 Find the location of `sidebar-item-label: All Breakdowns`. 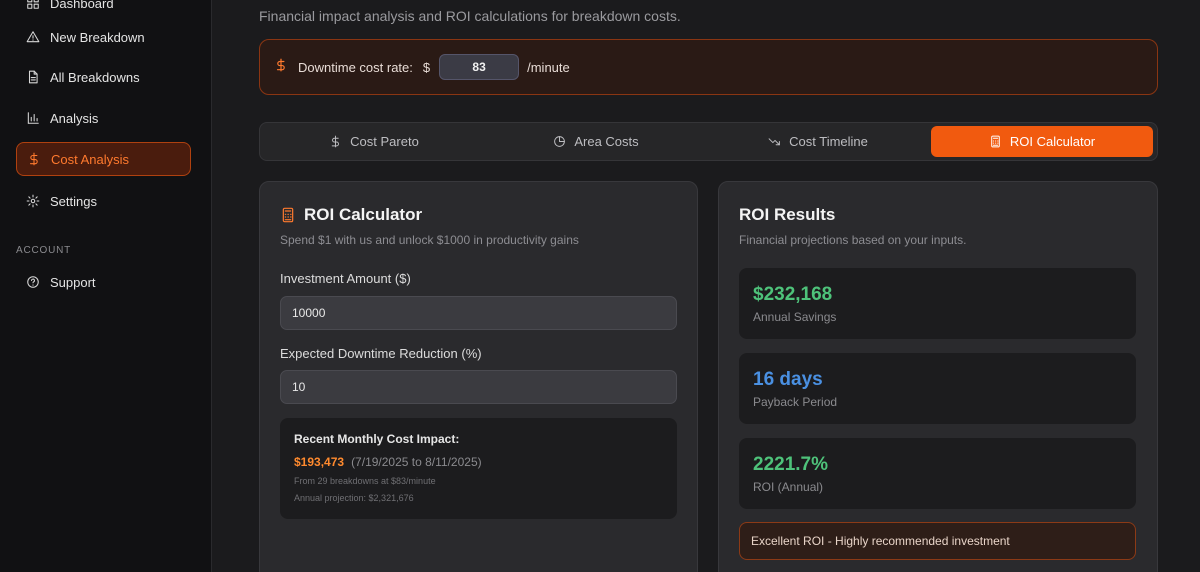

sidebar-item-label: All Breakdowns is located at coordinates (95, 77).